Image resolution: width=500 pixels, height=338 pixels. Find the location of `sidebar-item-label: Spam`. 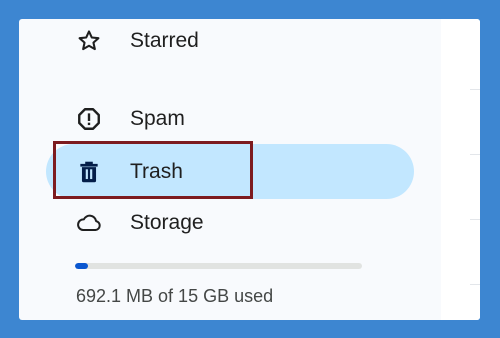

sidebar-item-label: Spam is located at coordinates (157, 118).